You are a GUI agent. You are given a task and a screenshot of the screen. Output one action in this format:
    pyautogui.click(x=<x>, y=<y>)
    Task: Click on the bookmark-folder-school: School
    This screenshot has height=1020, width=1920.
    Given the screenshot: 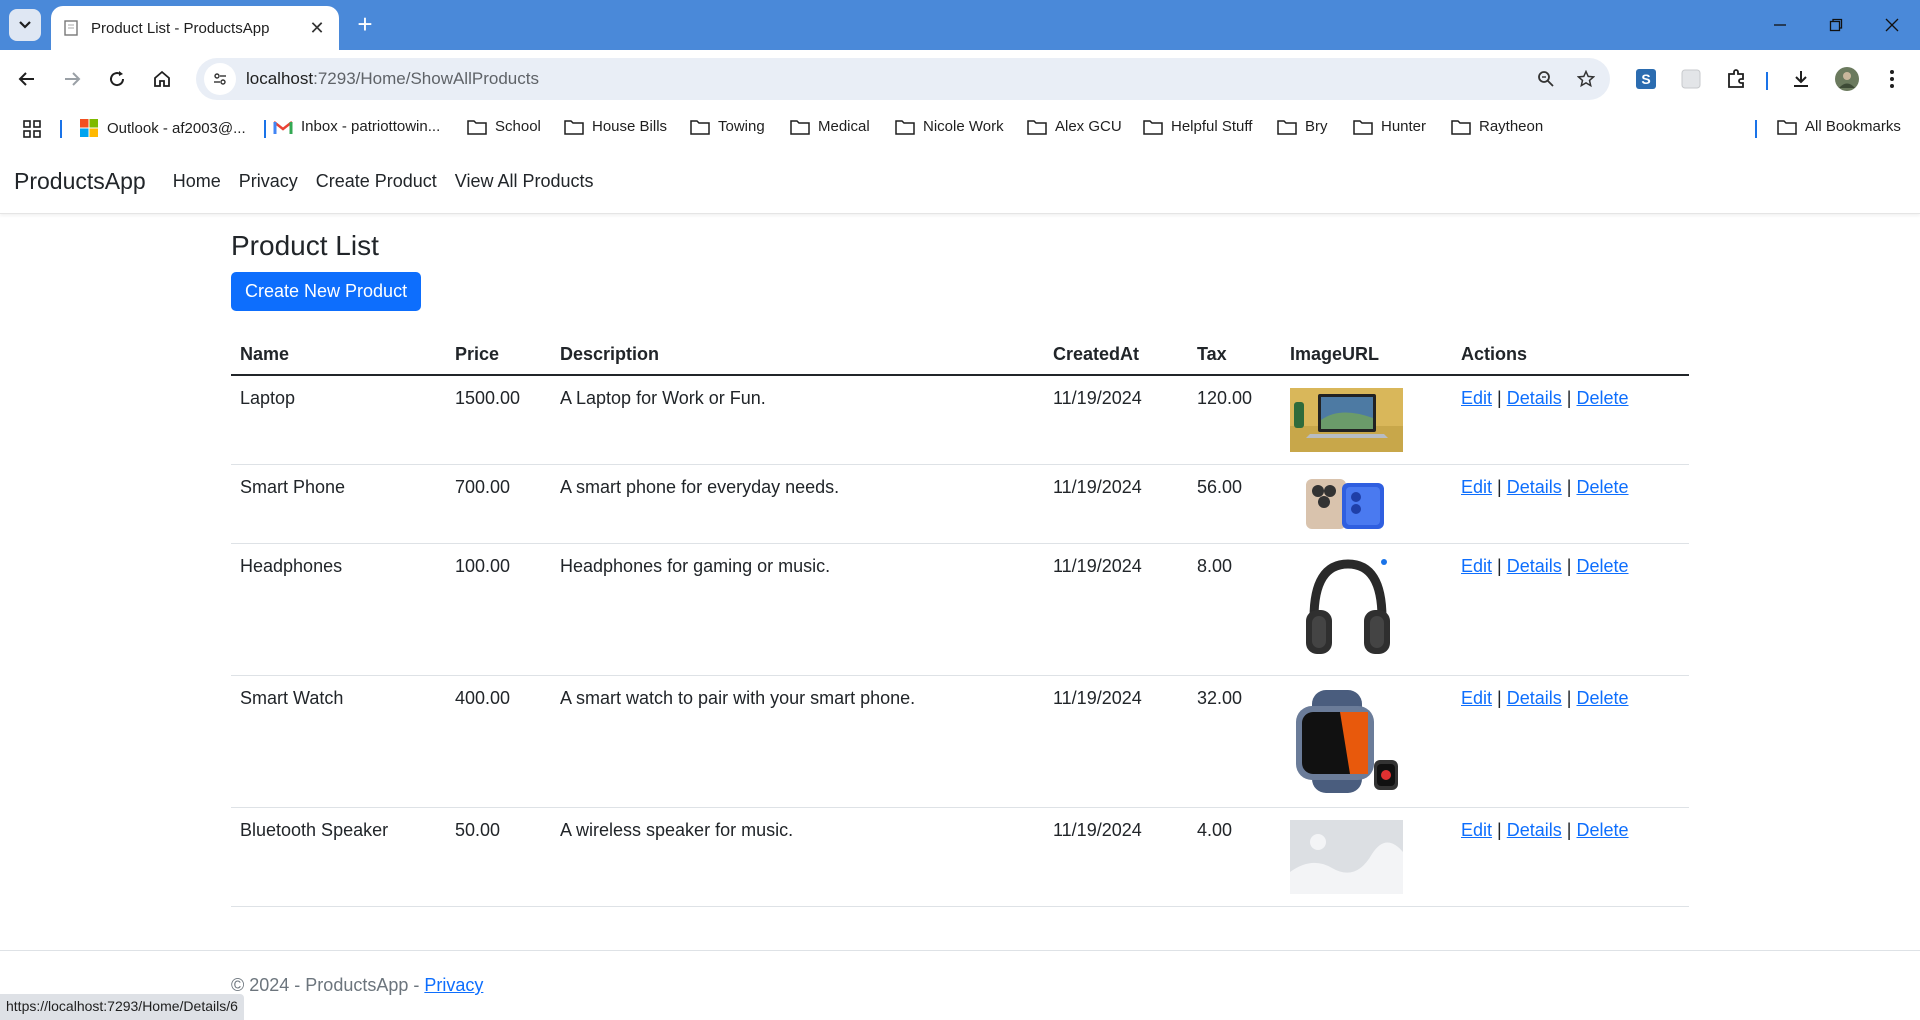 What is the action you would take?
    pyautogui.click(x=504, y=126)
    